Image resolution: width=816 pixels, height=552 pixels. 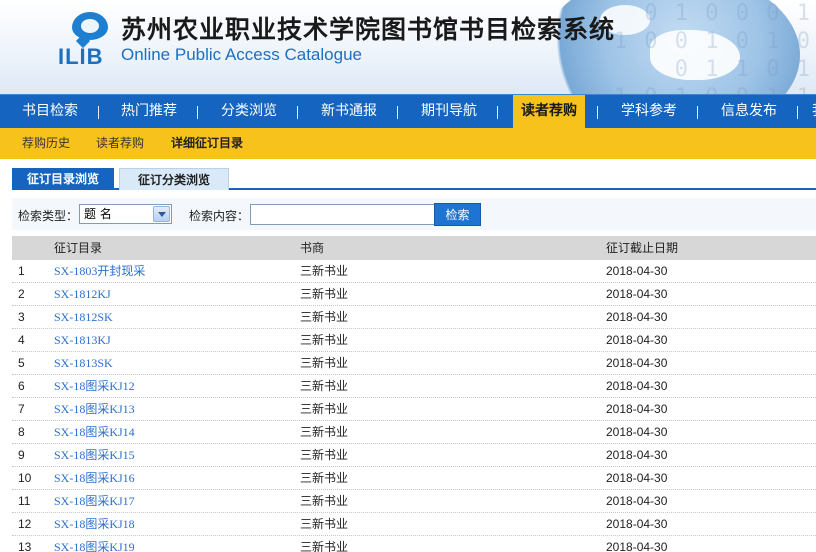 What do you see at coordinates (94, 386) in the screenshot?
I see `catalog-link: SX-18图采KJ12` at bounding box center [94, 386].